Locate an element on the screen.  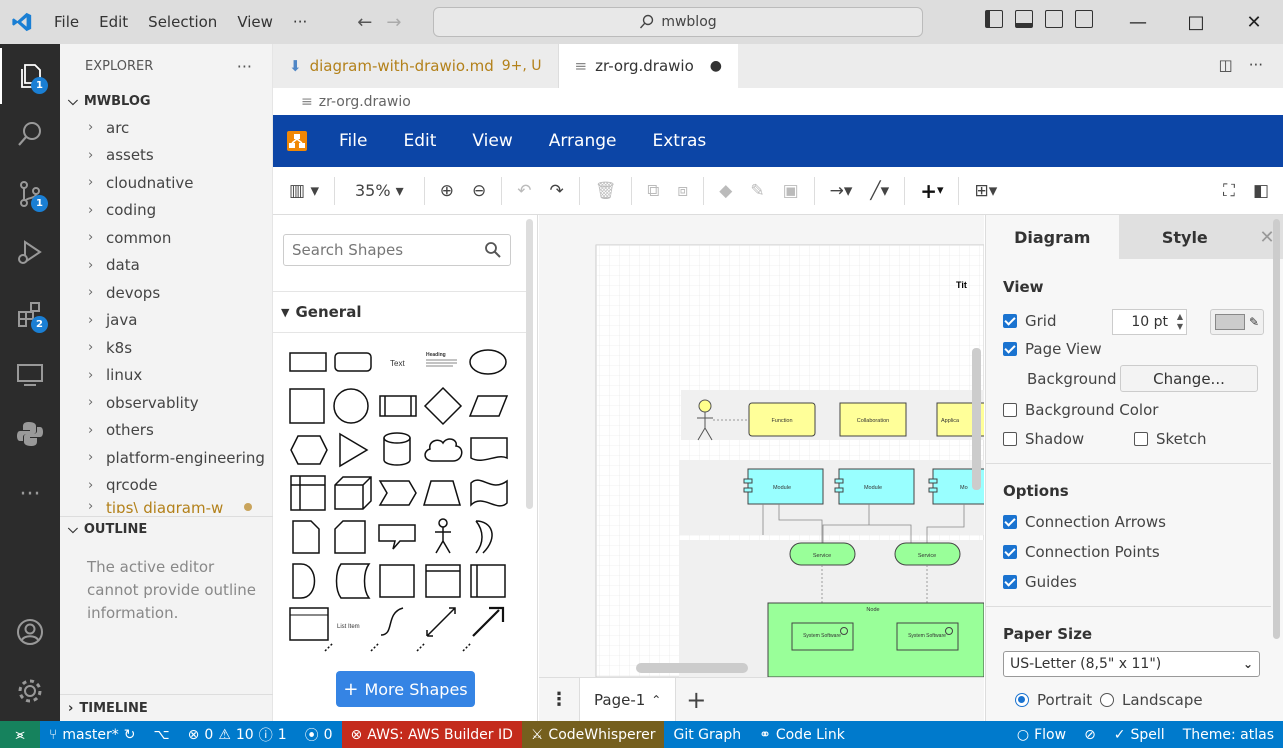
folder-item: › k8s is located at coordinates (166, 348).